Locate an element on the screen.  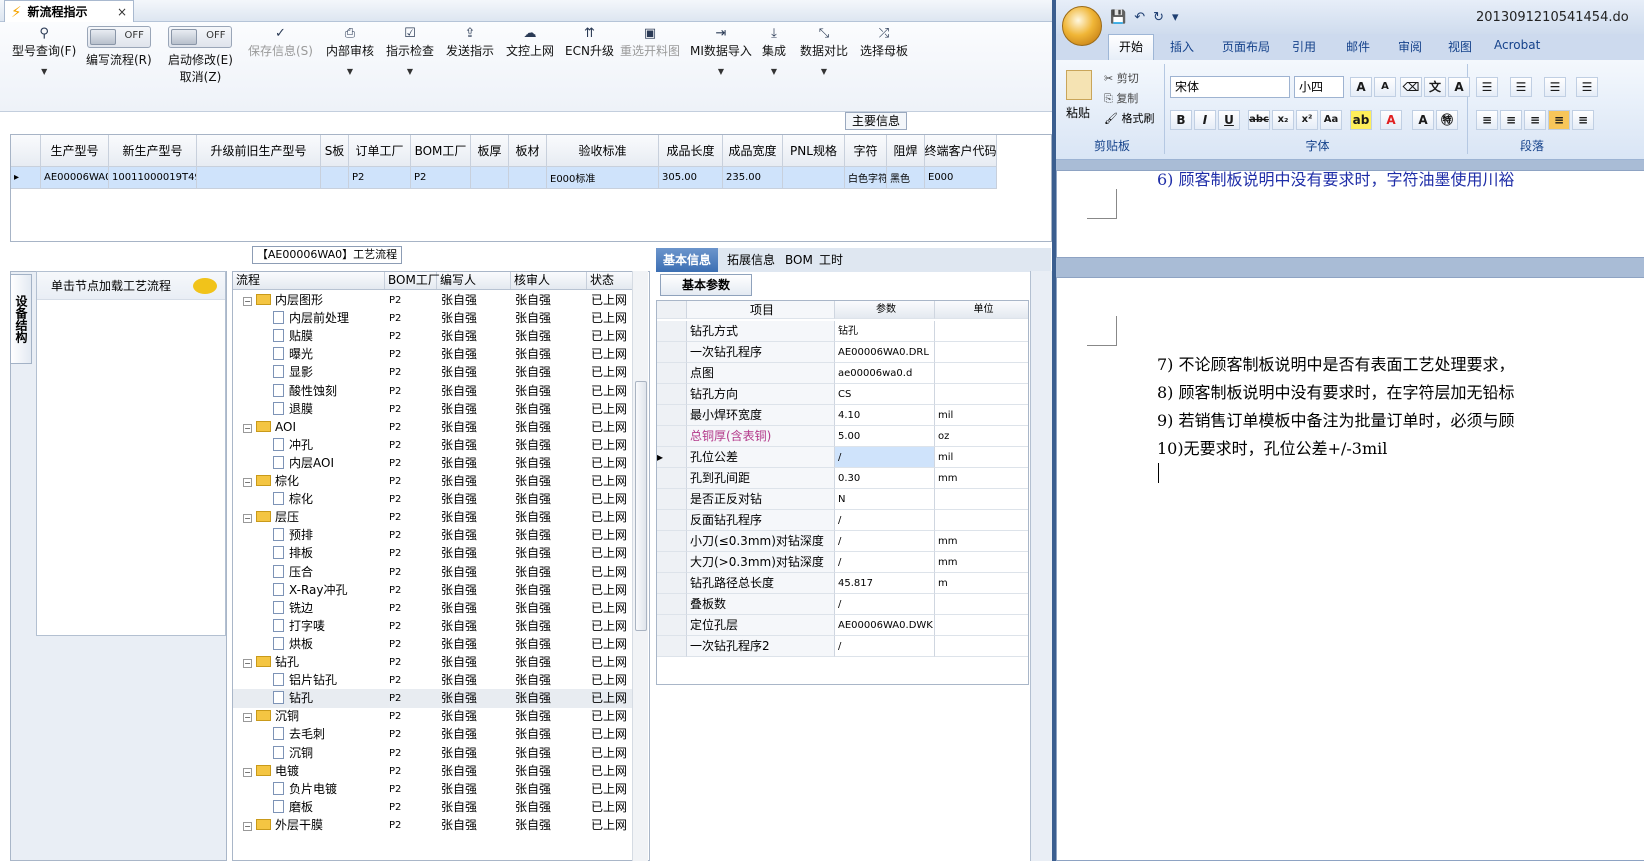
grid-cell: P2 is located at coordinates (441, 178).